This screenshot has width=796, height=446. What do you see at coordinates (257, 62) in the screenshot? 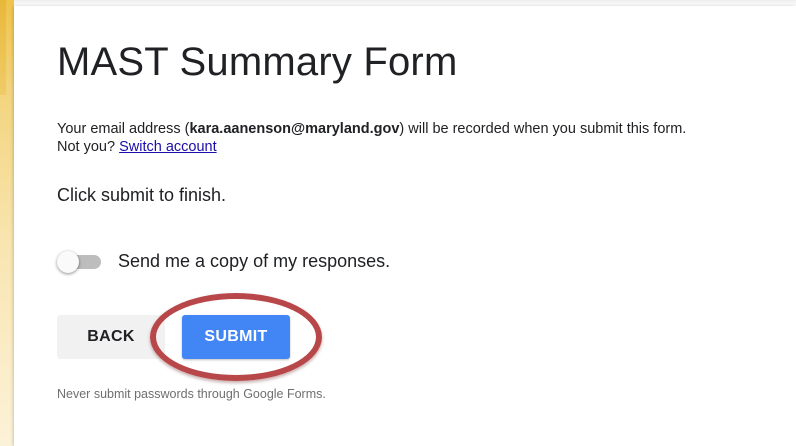
I see `page-title: MAST Summary Form` at bounding box center [257, 62].